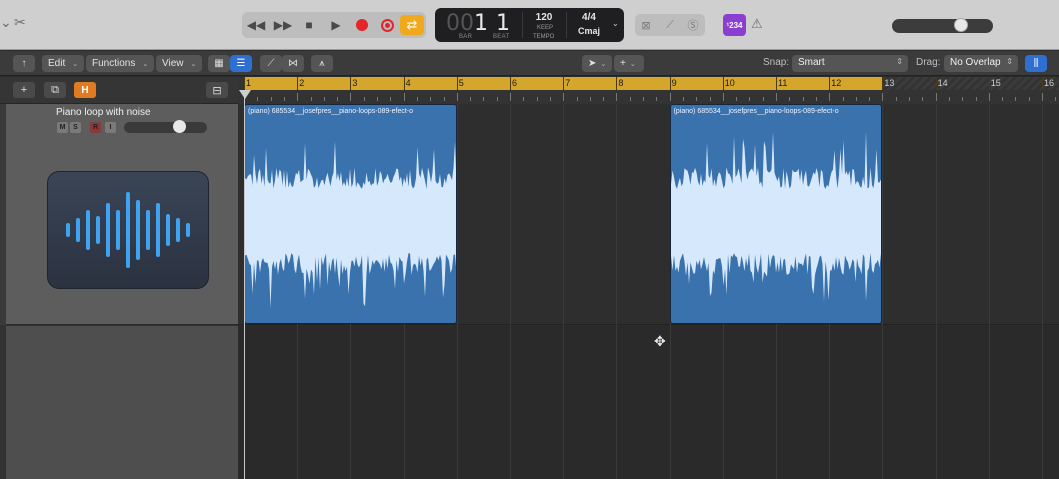 The image size is (1059, 479). Describe the element at coordinates (1049, 83) in the screenshot. I see `ruler-bar-number: 16` at that location.